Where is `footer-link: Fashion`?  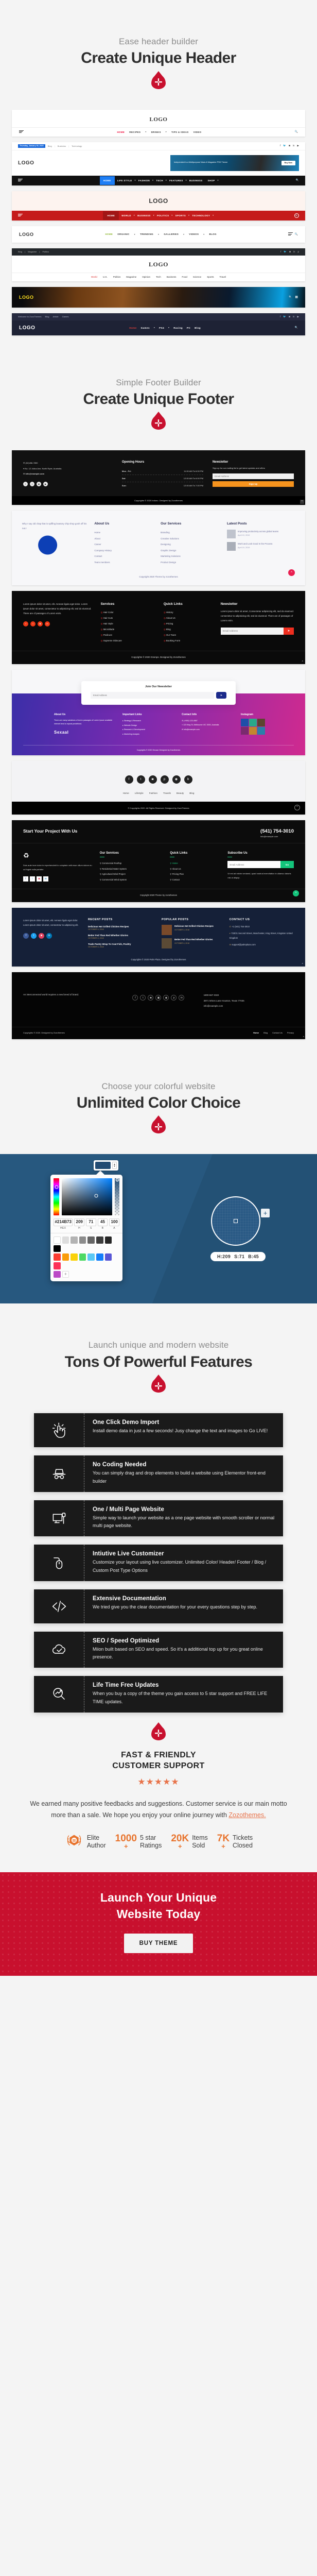 footer-link: Fashion is located at coordinates (153, 793).